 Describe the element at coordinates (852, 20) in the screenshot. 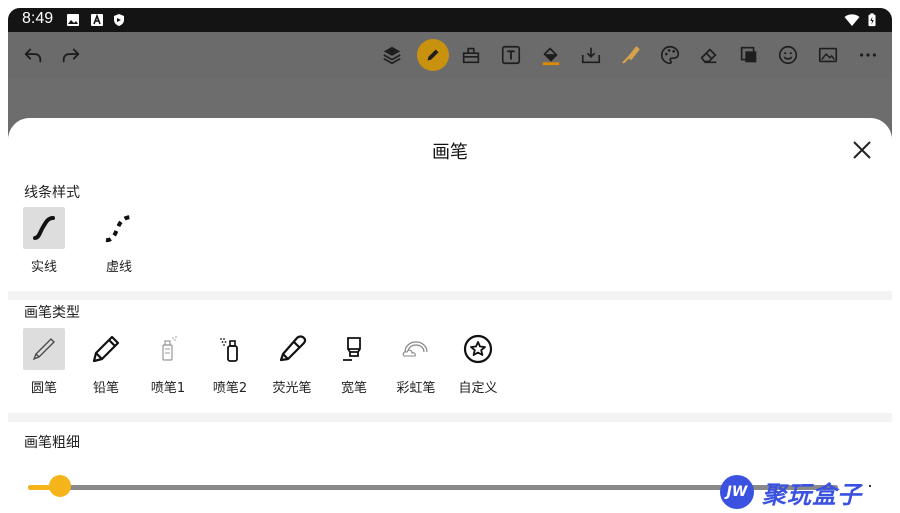

I see `wifi-icon` at that location.